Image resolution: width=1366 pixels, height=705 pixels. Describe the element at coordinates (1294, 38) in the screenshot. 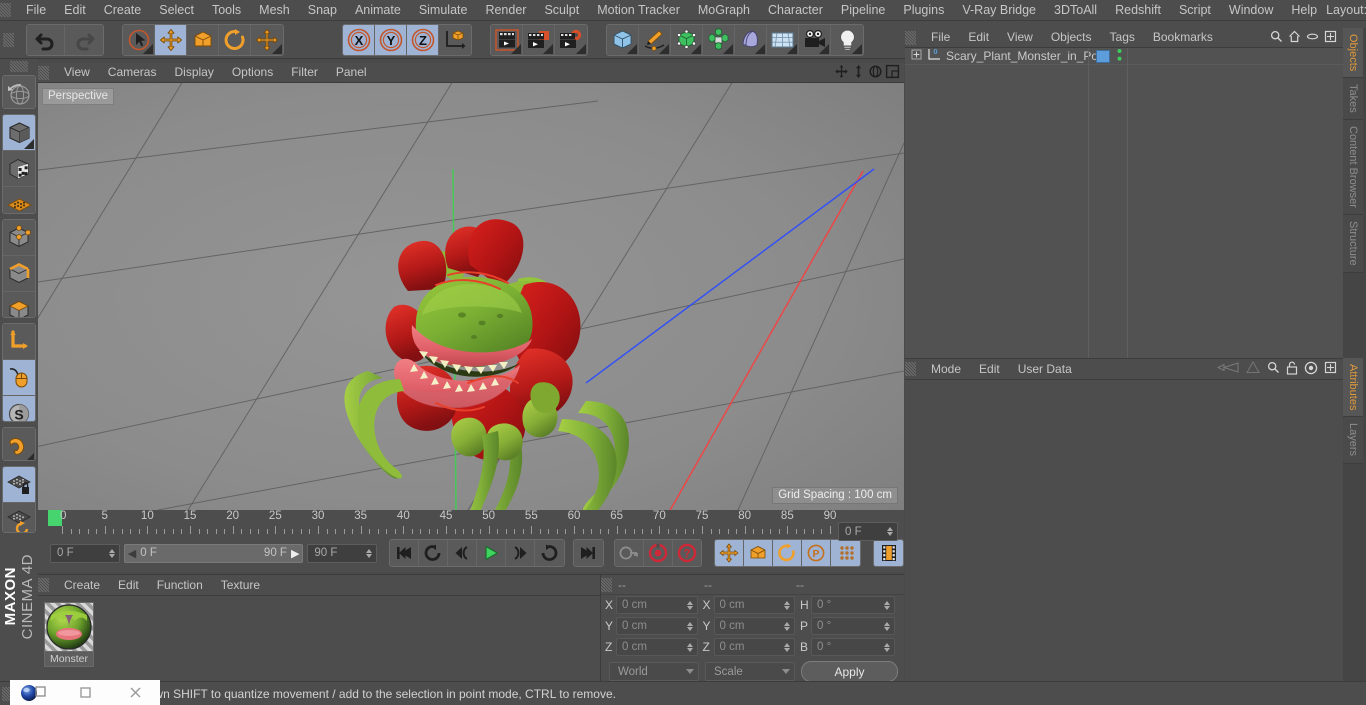

I see `home-icon` at that location.